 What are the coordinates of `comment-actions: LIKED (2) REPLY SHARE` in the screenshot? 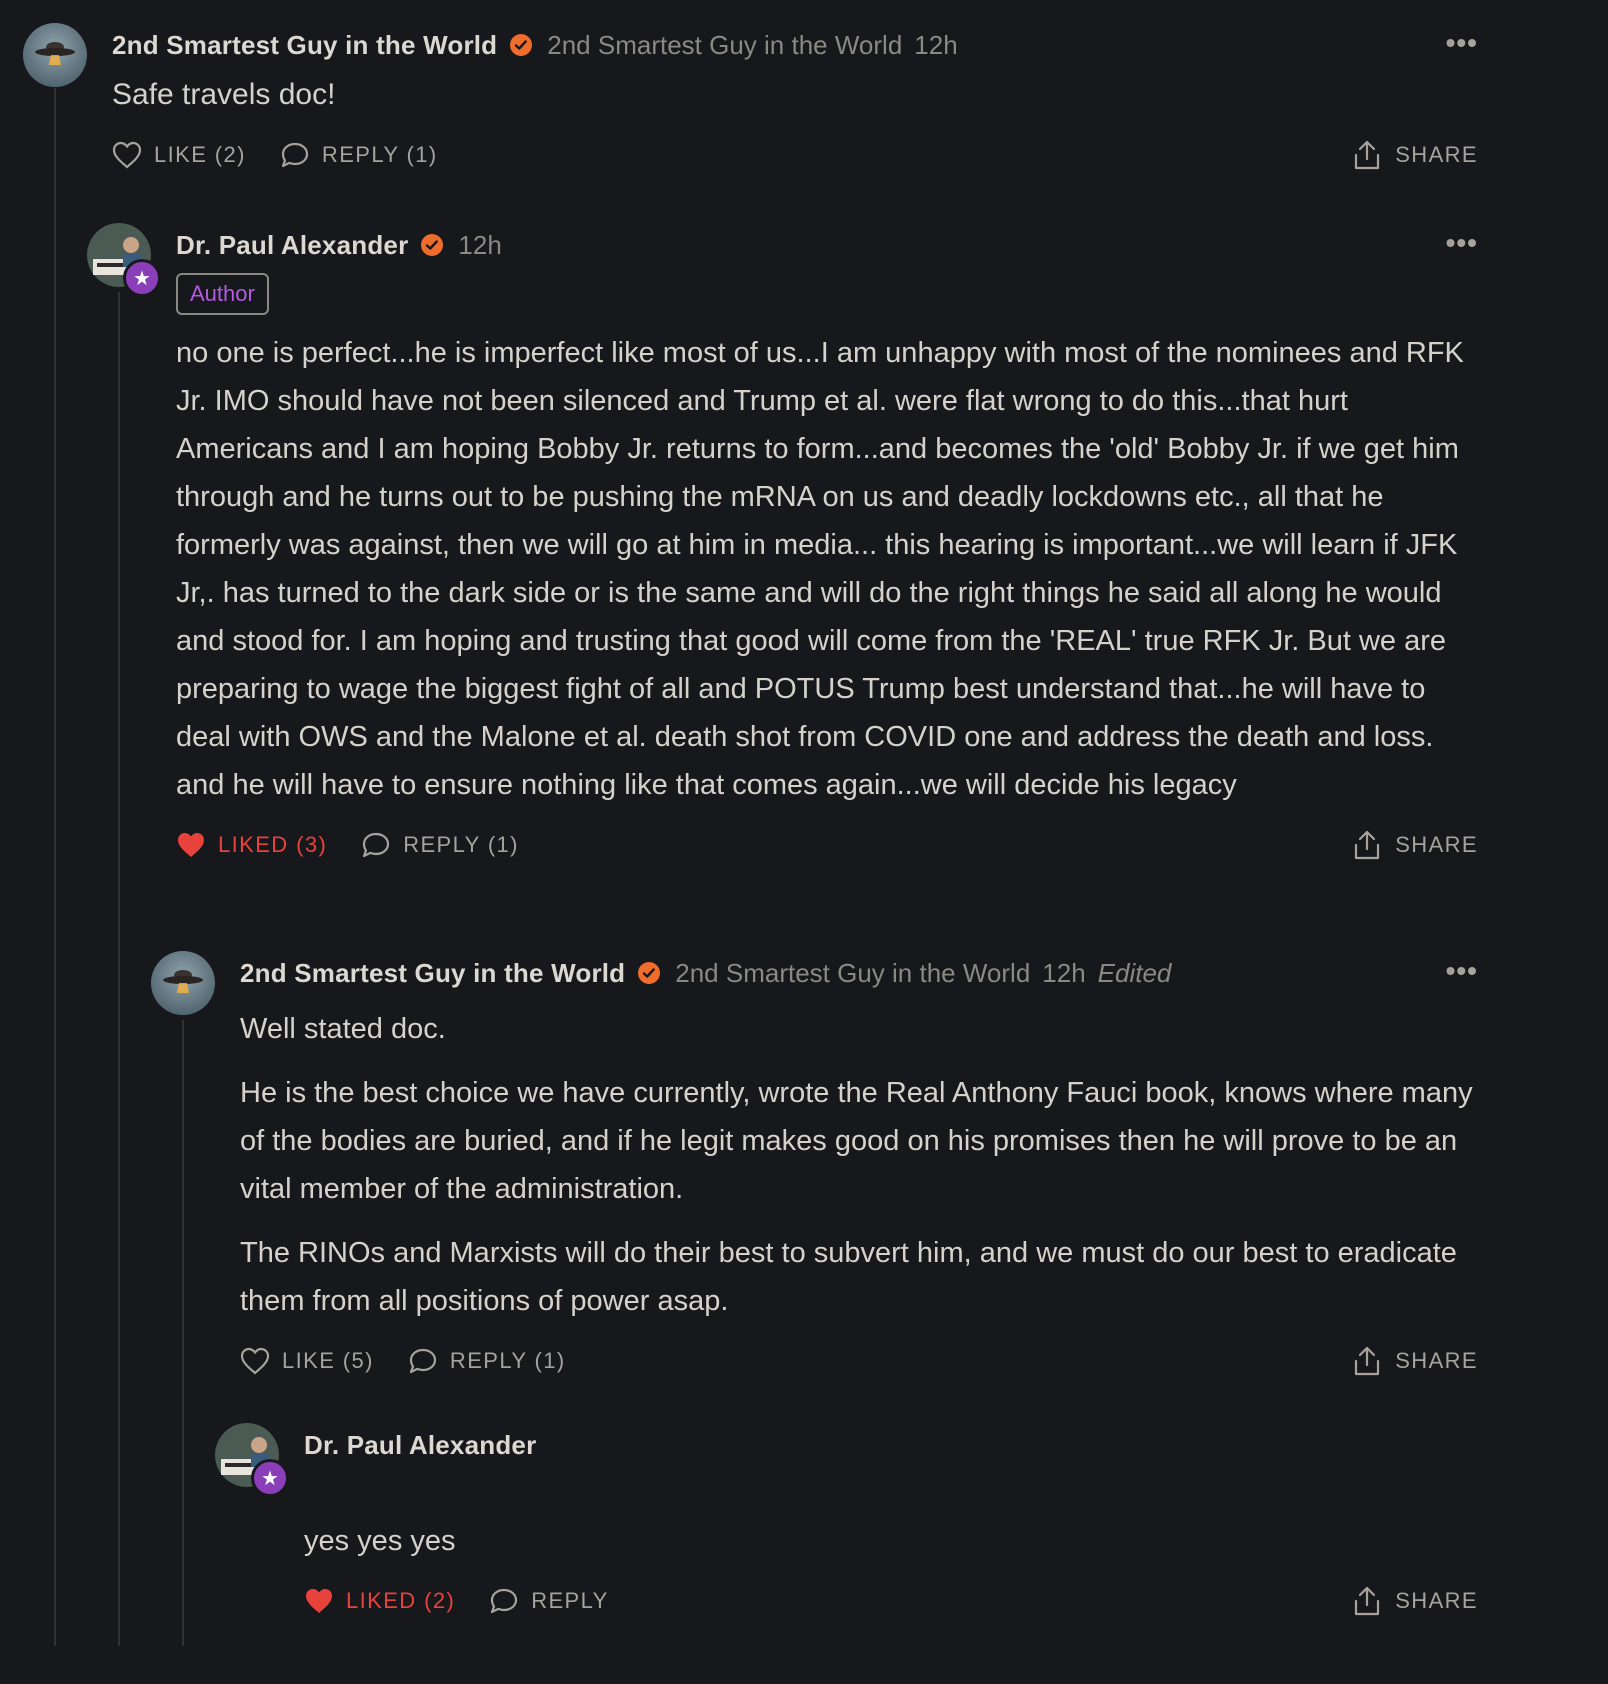 It's located at (891, 1601).